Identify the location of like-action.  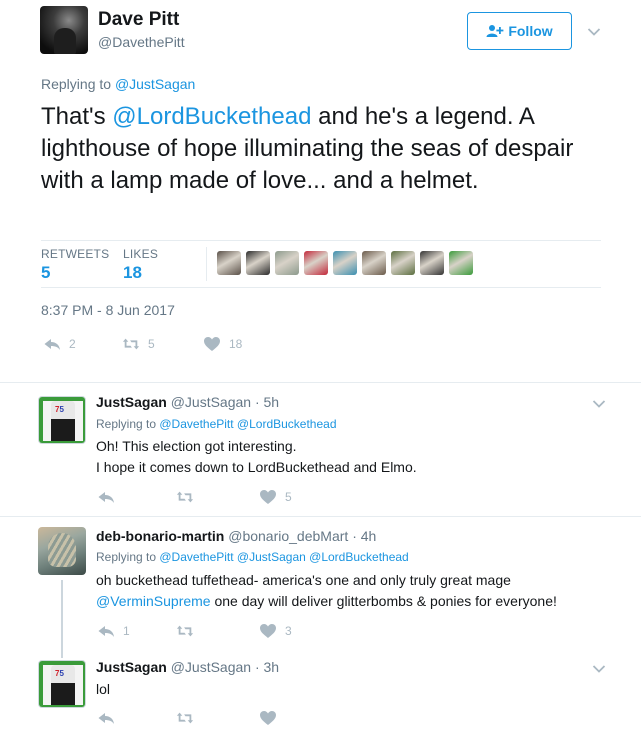
(268, 718).